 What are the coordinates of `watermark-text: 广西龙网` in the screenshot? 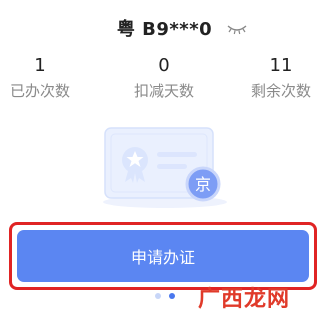 It's located at (244, 299).